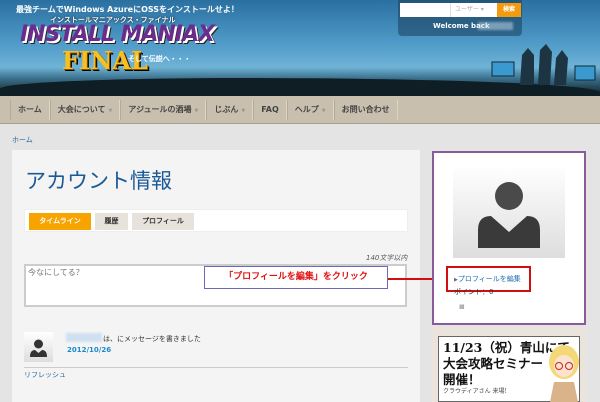 The width and height of the screenshot is (600, 402). What do you see at coordinates (60, 221) in the screenshot?
I see `tab-timeline: タイムライン` at bounding box center [60, 221].